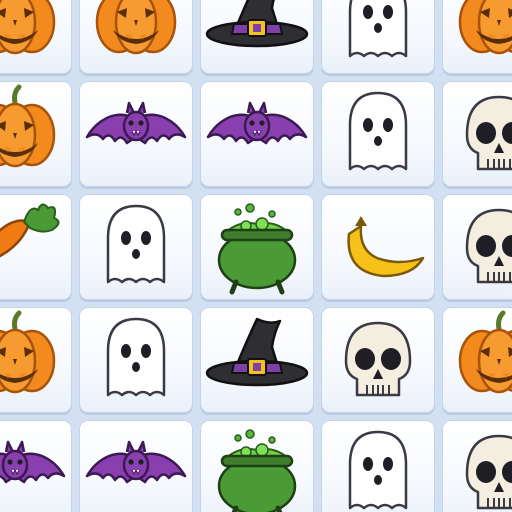 This screenshot has height=512, width=512. What do you see at coordinates (386, 247) in the screenshot?
I see `banana-icon` at bounding box center [386, 247].